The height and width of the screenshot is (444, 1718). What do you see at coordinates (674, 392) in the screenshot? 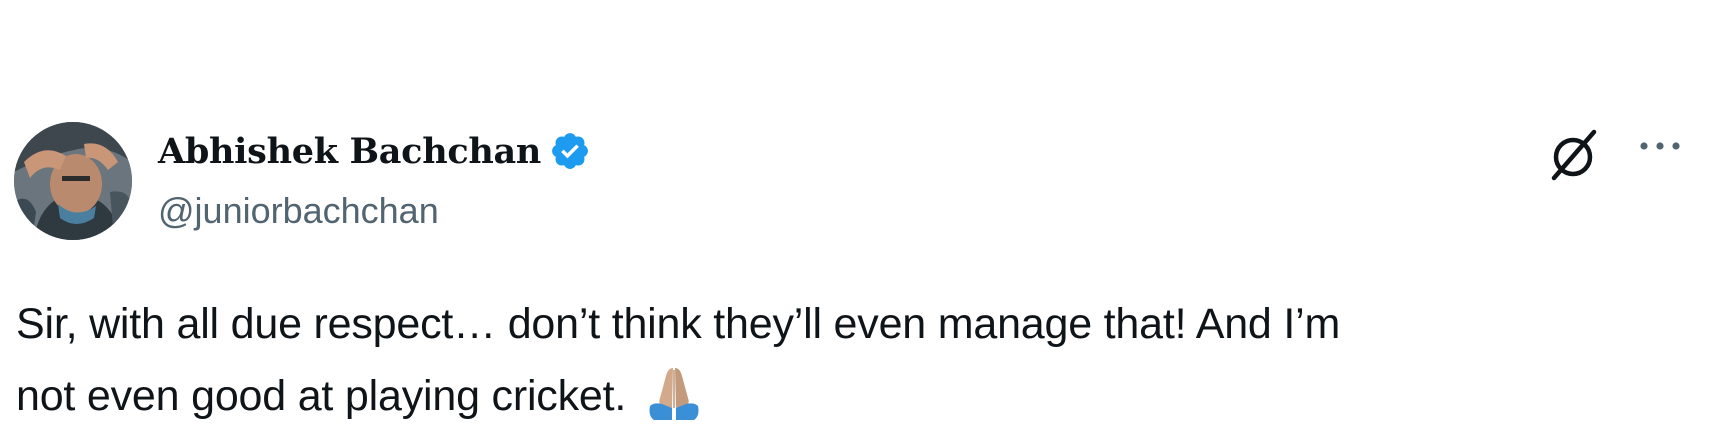
I see `folded-hands-icon` at bounding box center [674, 392].